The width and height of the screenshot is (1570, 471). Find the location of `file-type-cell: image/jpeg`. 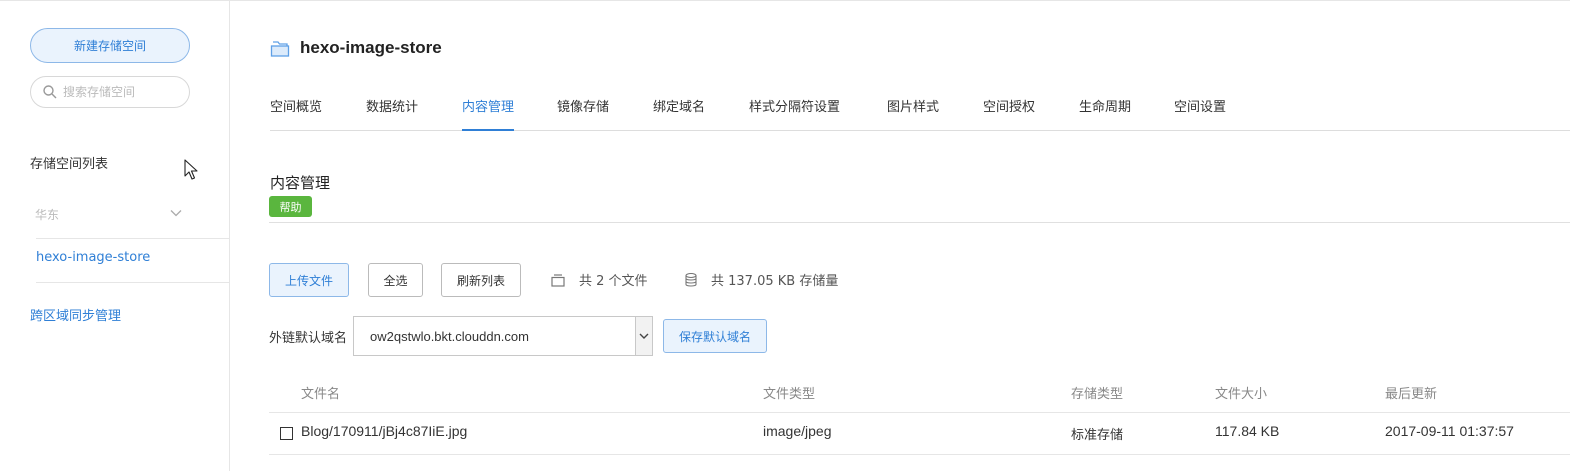

file-type-cell: image/jpeg is located at coordinates (797, 431).